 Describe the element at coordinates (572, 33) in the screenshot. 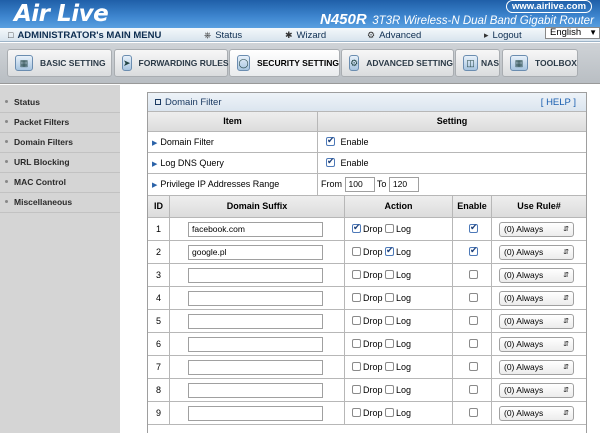

I see `language-select: English ▼` at that location.